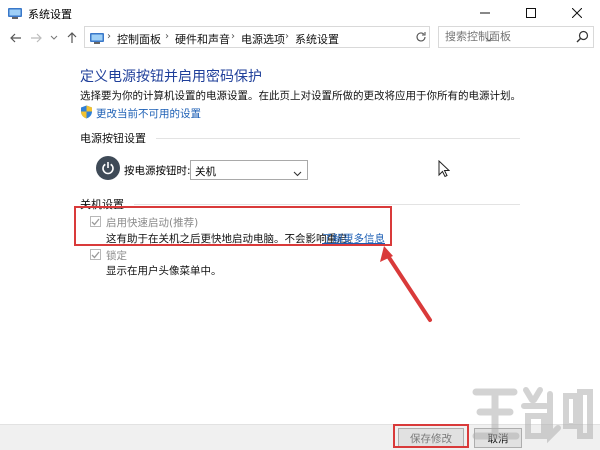  What do you see at coordinates (406, 284) in the screenshot?
I see `annotation-arrow` at bounding box center [406, 284].